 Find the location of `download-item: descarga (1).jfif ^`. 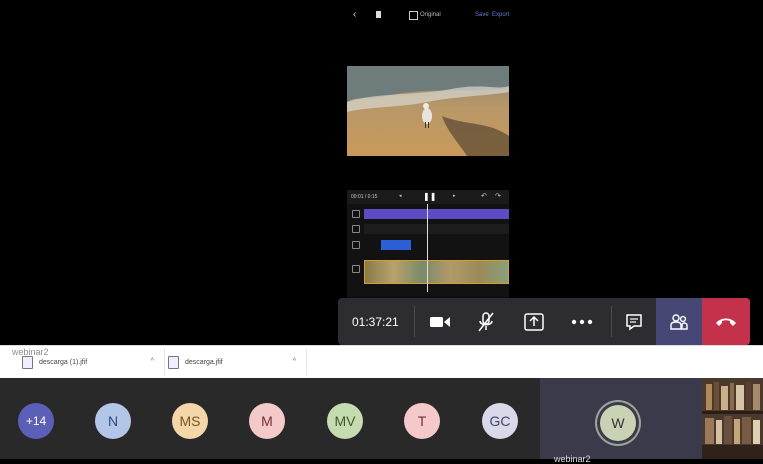

download-item: descarga (1).jfif ^ is located at coordinates (88, 362).